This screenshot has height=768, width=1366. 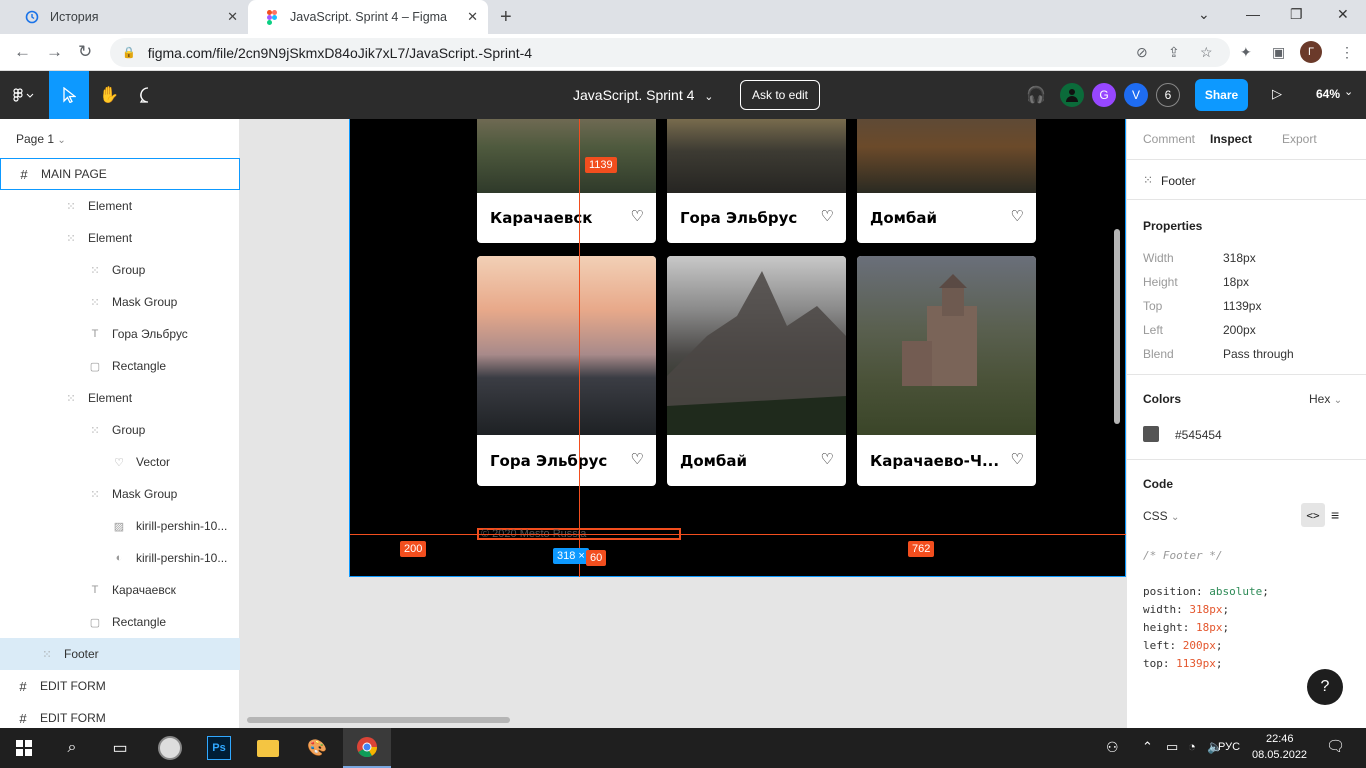 What do you see at coordinates (1229, 747) in the screenshot?
I see `input-language: РУС` at bounding box center [1229, 747].